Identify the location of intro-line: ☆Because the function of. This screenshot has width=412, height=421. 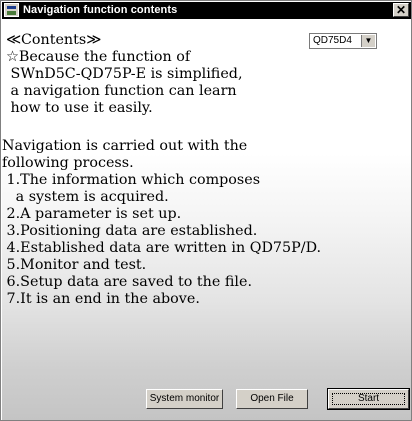
(98, 57).